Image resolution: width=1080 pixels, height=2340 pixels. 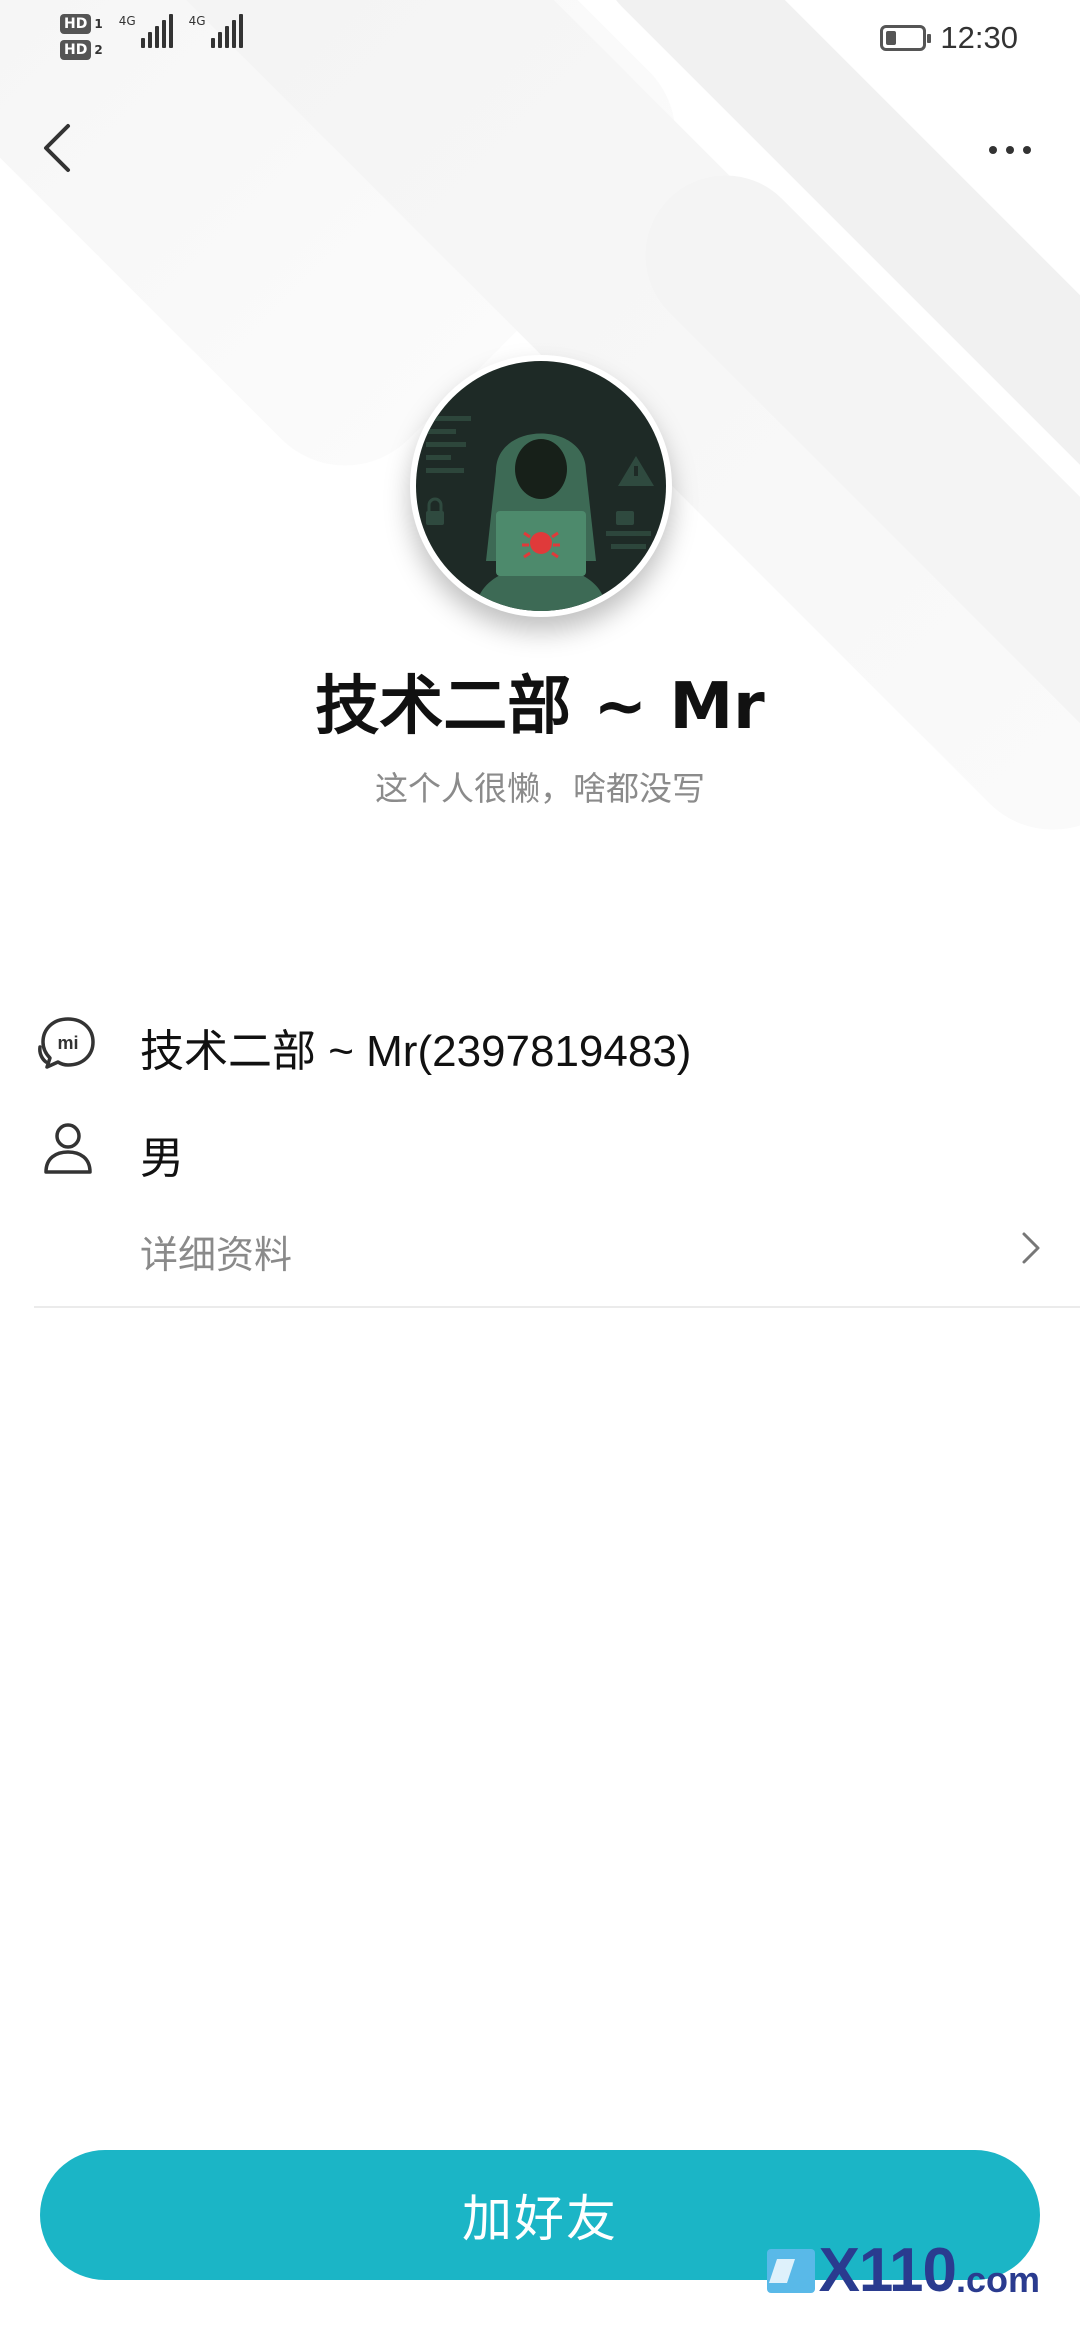 I want to click on account-row: mi 技术二部 ~ Mr(2397819483), so click(x=540, y=1045).